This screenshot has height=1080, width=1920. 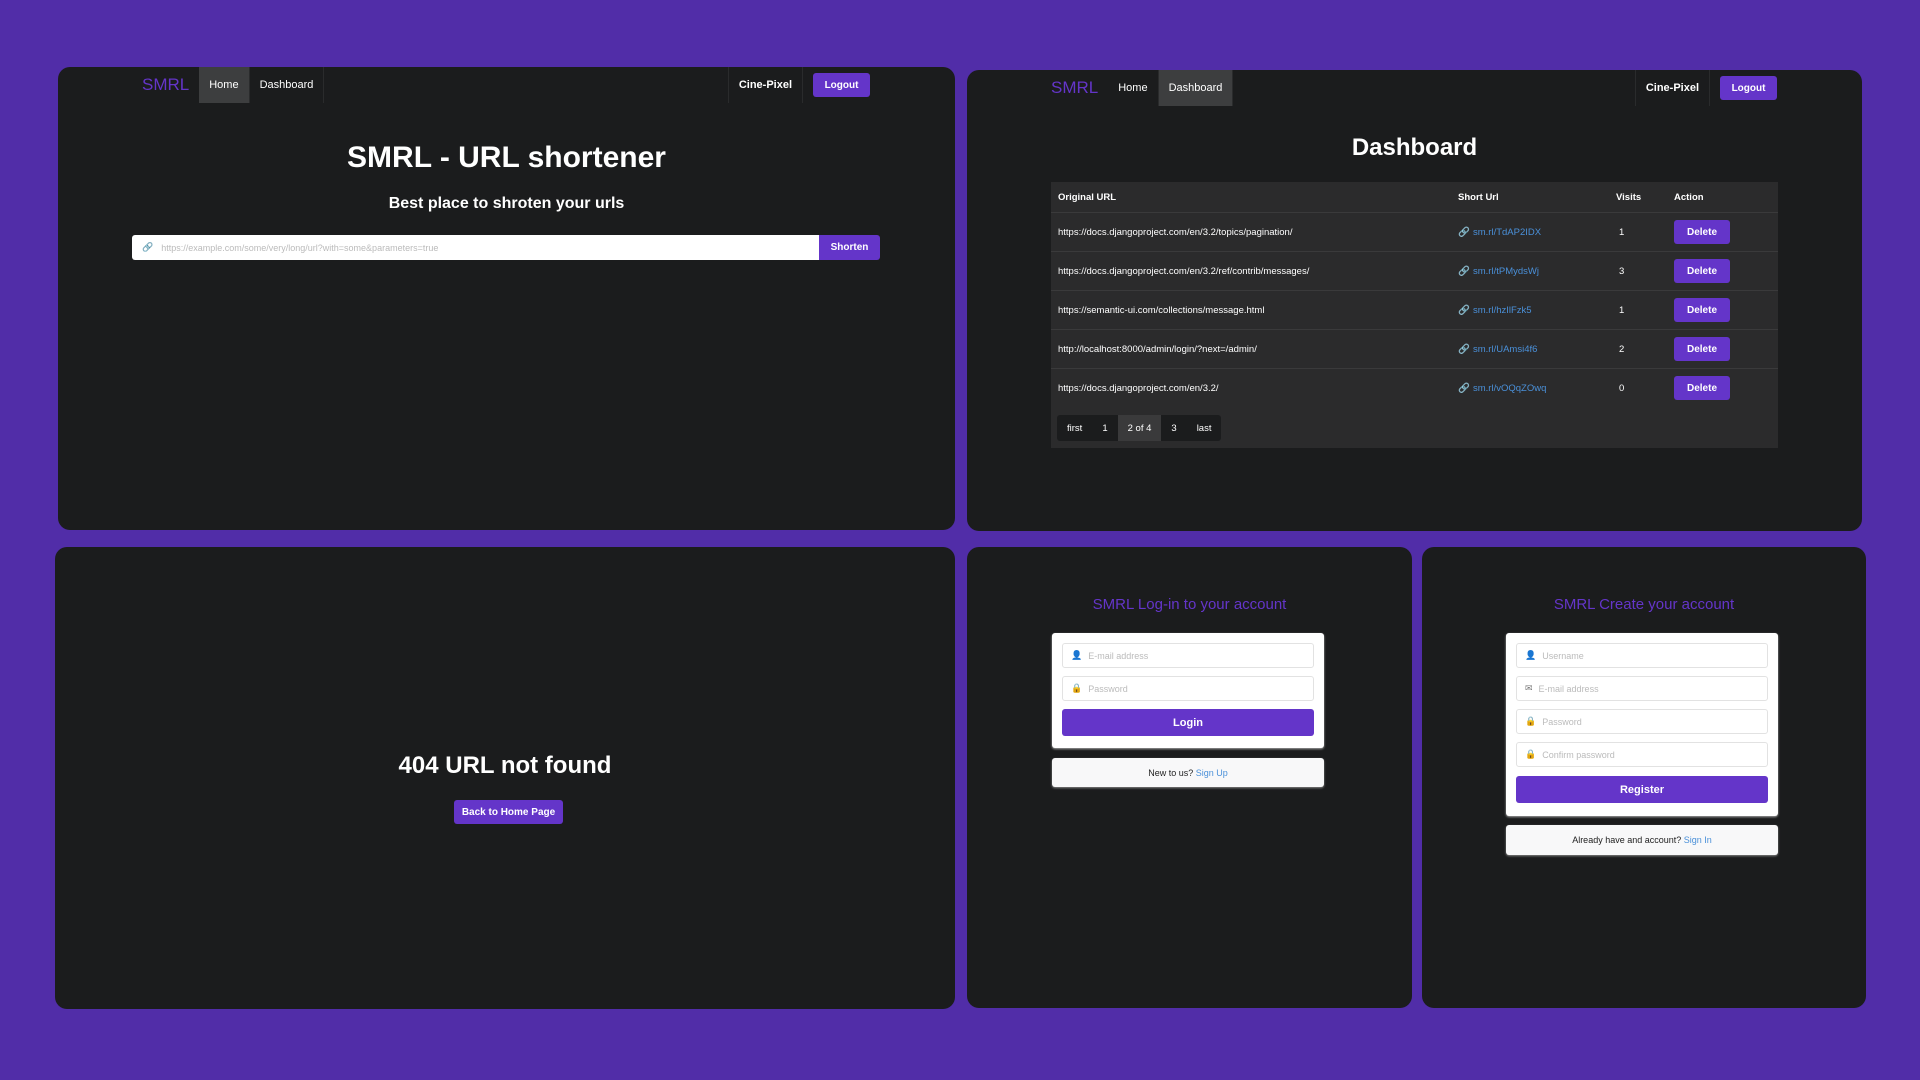 What do you see at coordinates (1622, 349) in the screenshot?
I see `visits-count: 2` at bounding box center [1622, 349].